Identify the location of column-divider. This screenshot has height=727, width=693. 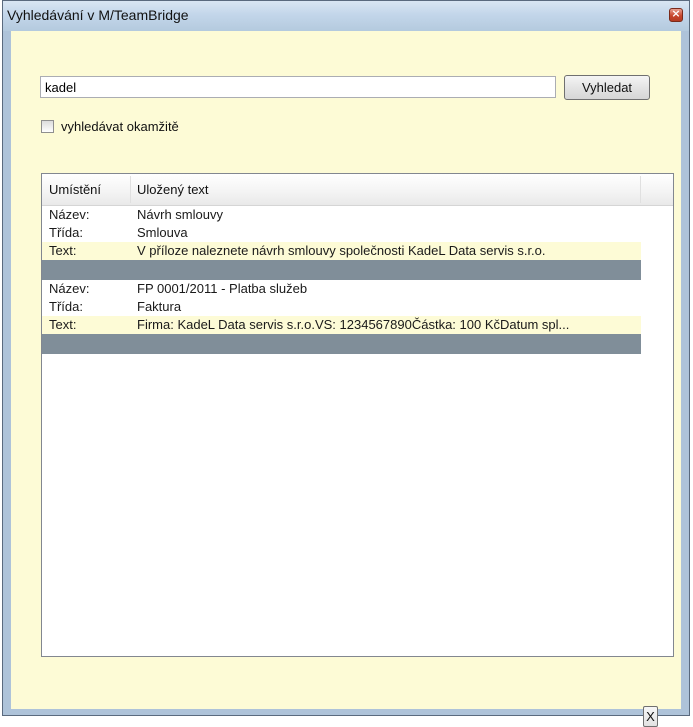
(640, 189).